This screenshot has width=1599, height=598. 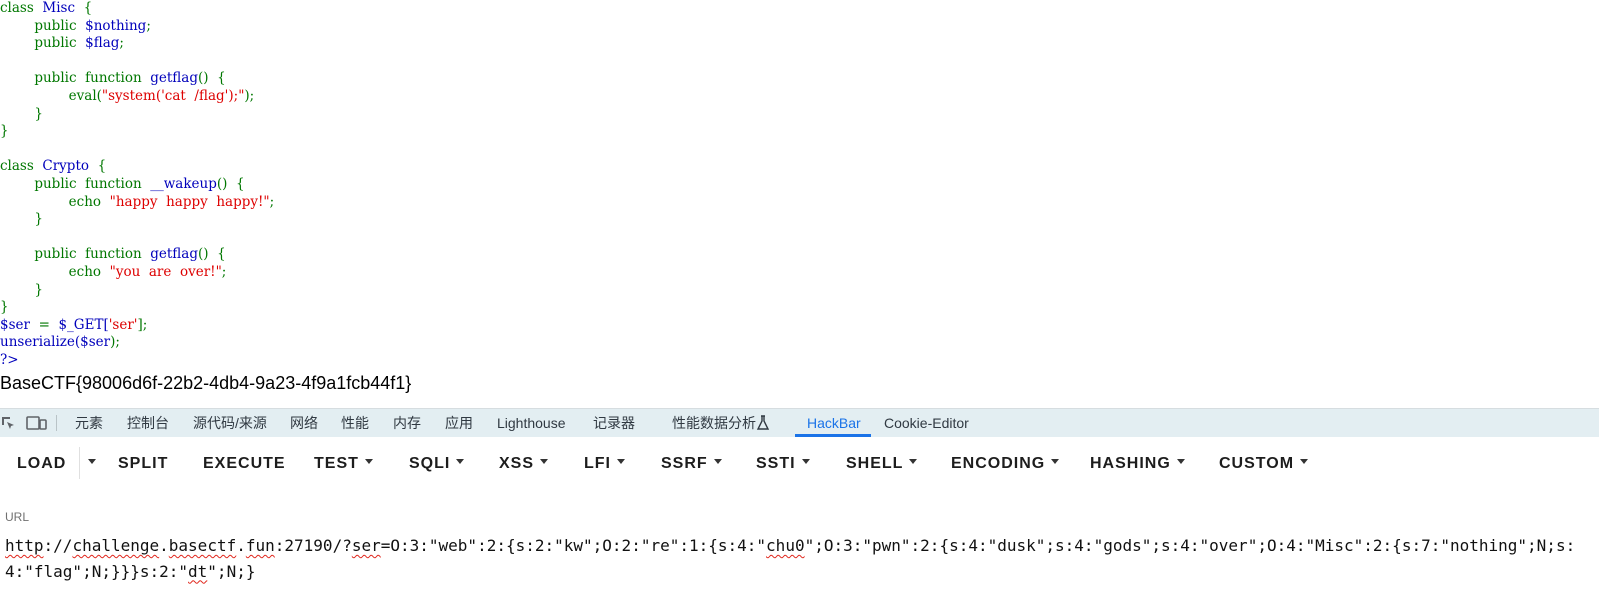 What do you see at coordinates (123, 324) in the screenshot?
I see `code-token: 'ser'` at bounding box center [123, 324].